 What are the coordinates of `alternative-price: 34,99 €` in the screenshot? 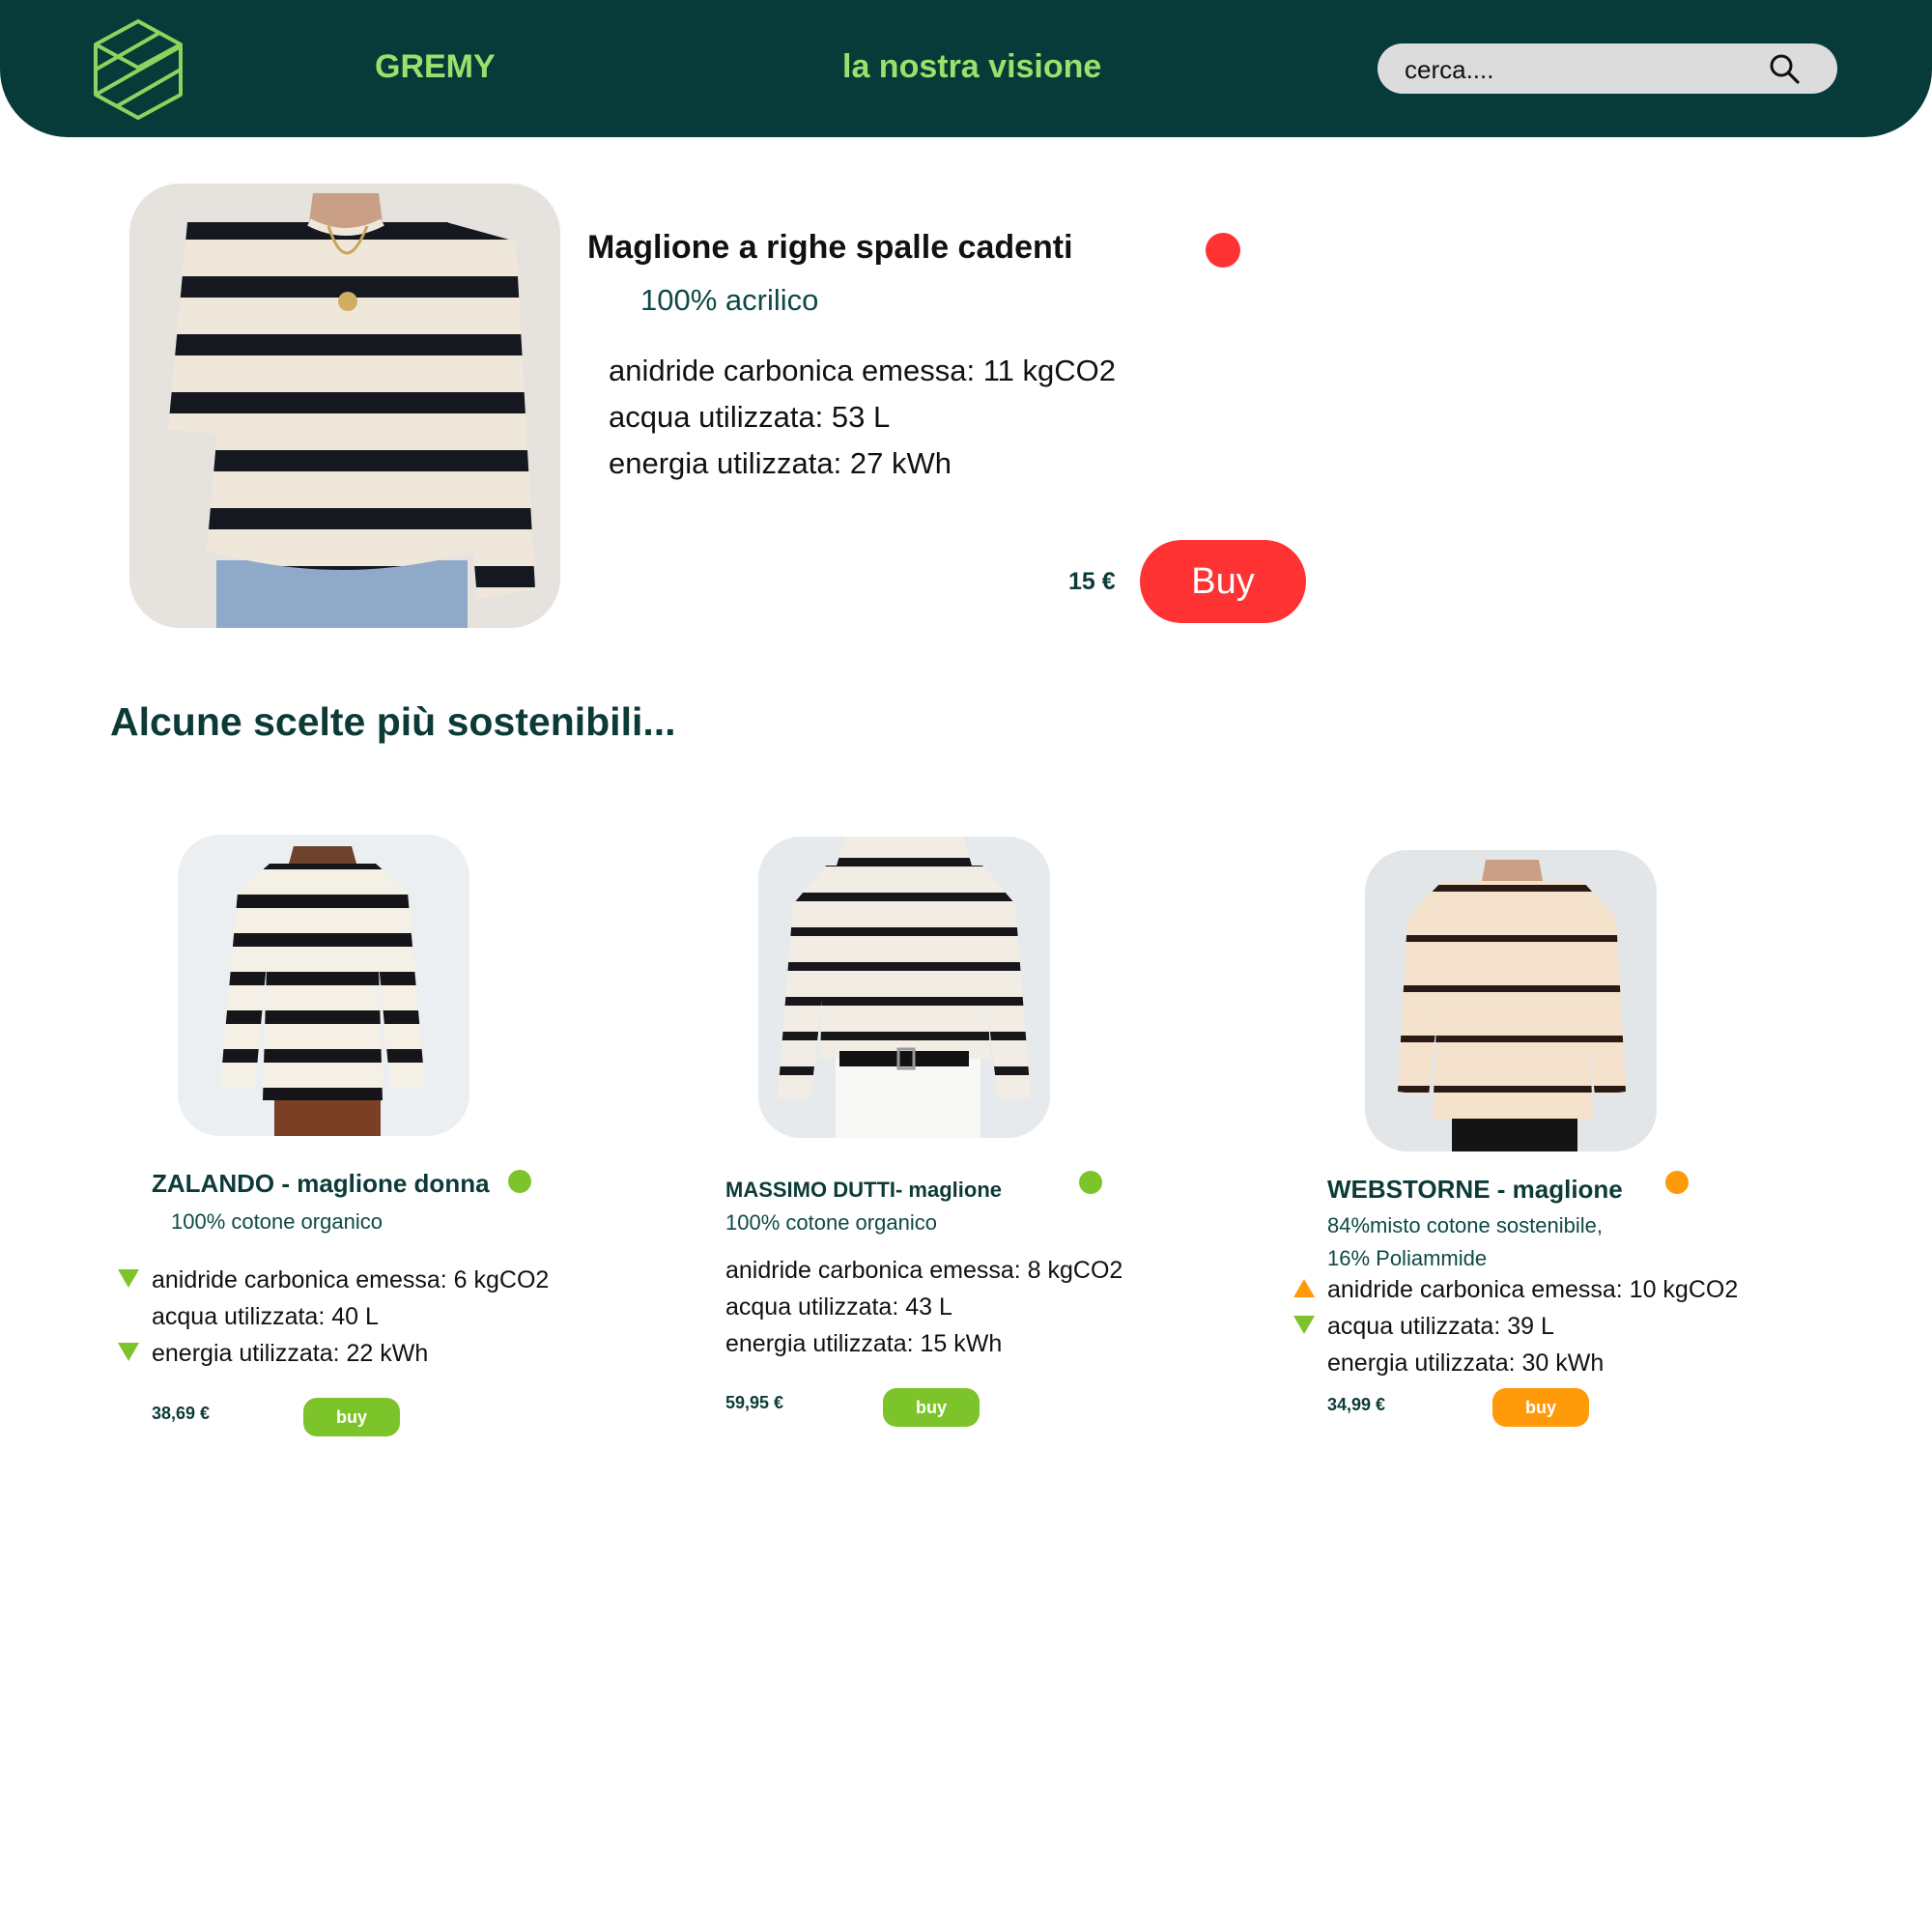 It's located at (1356, 1404).